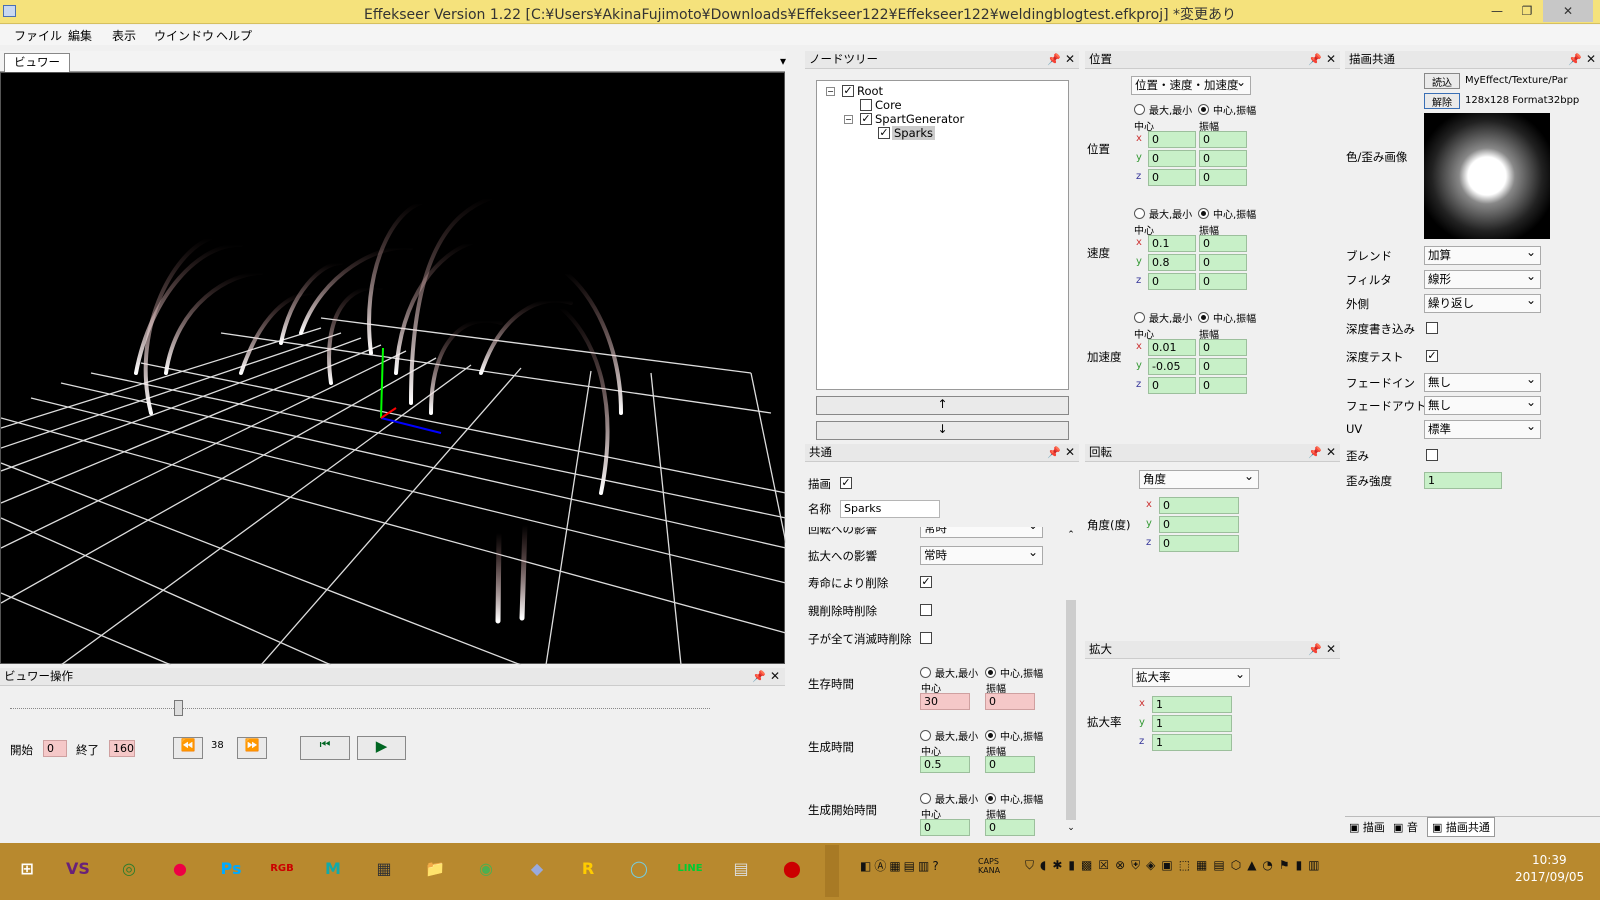  Describe the element at coordinates (188, 748) in the screenshot. I see `rewind-button: ⏪` at that location.